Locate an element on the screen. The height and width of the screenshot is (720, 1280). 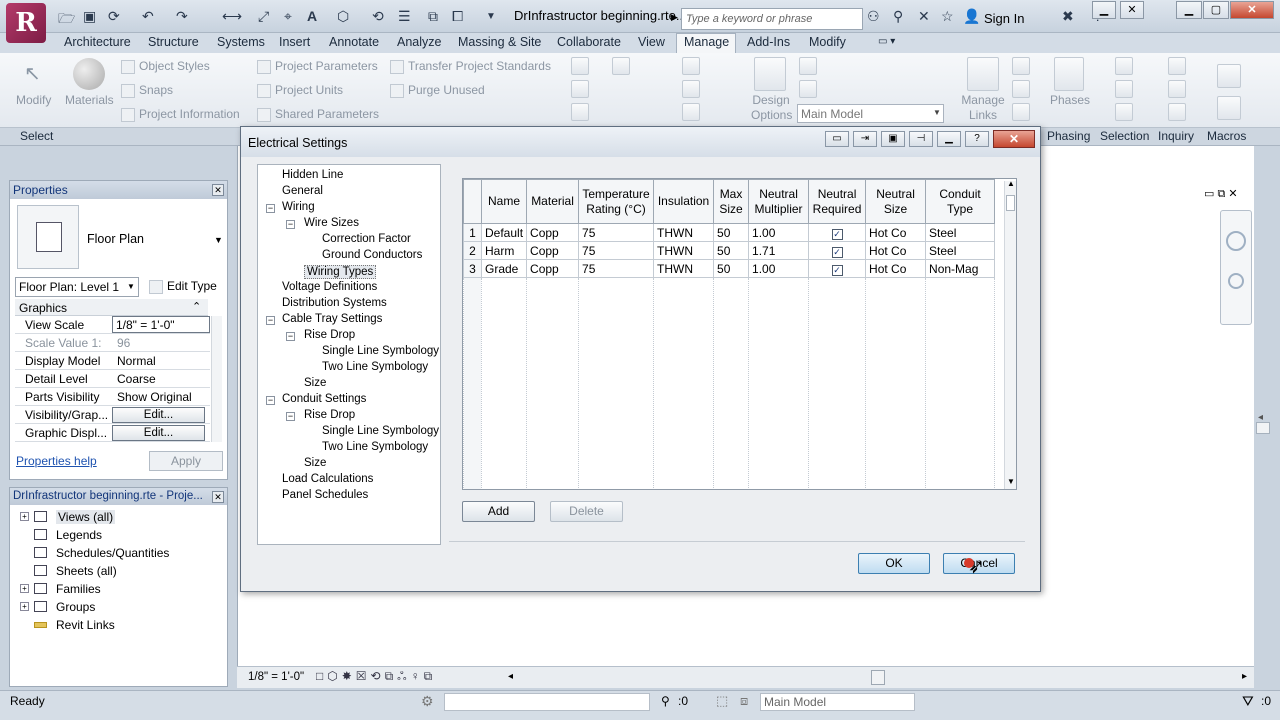
table-scrollbar: ▲ ▼ is located at coordinates (1010, 334).